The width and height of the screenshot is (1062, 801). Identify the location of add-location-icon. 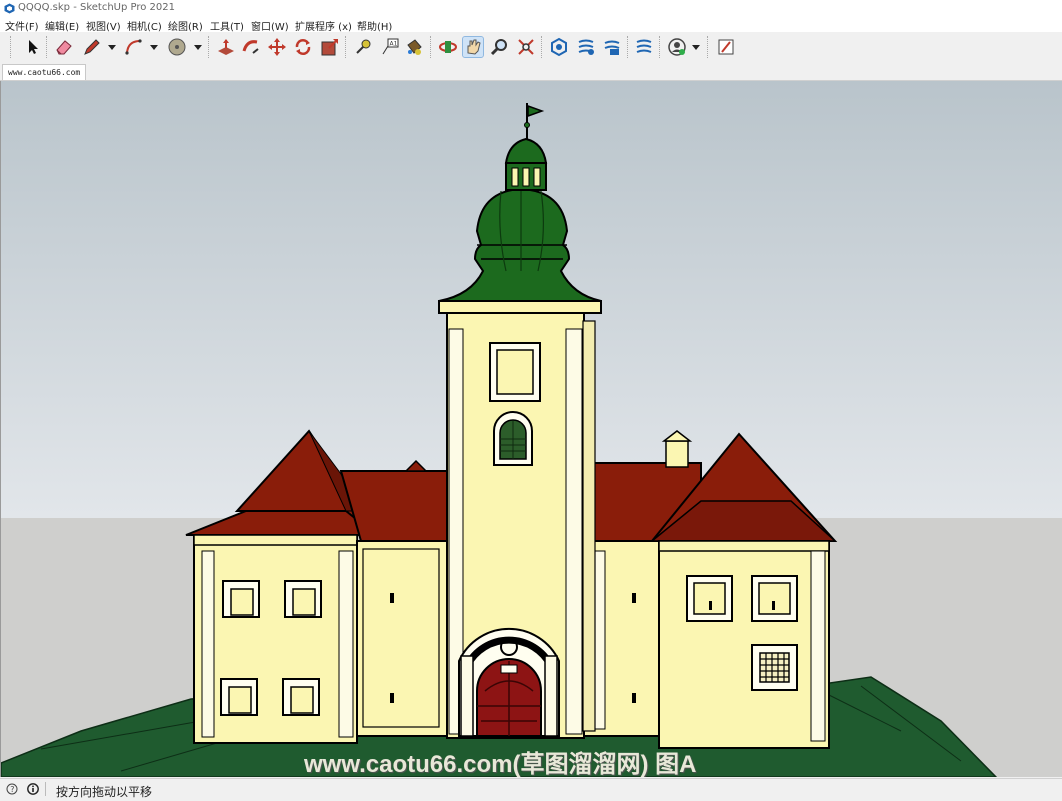
(726, 47).